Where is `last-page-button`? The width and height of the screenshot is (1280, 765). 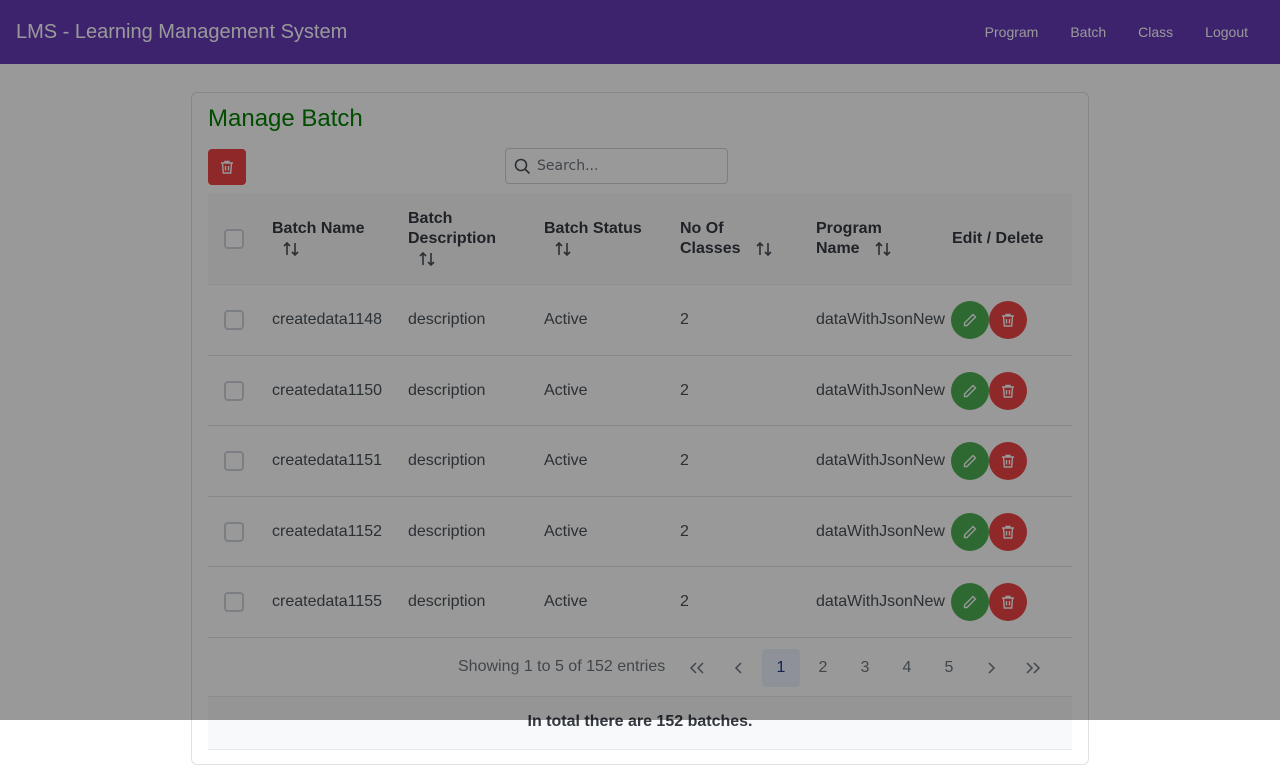 last-page-button is located at coordinates (1033, 668).